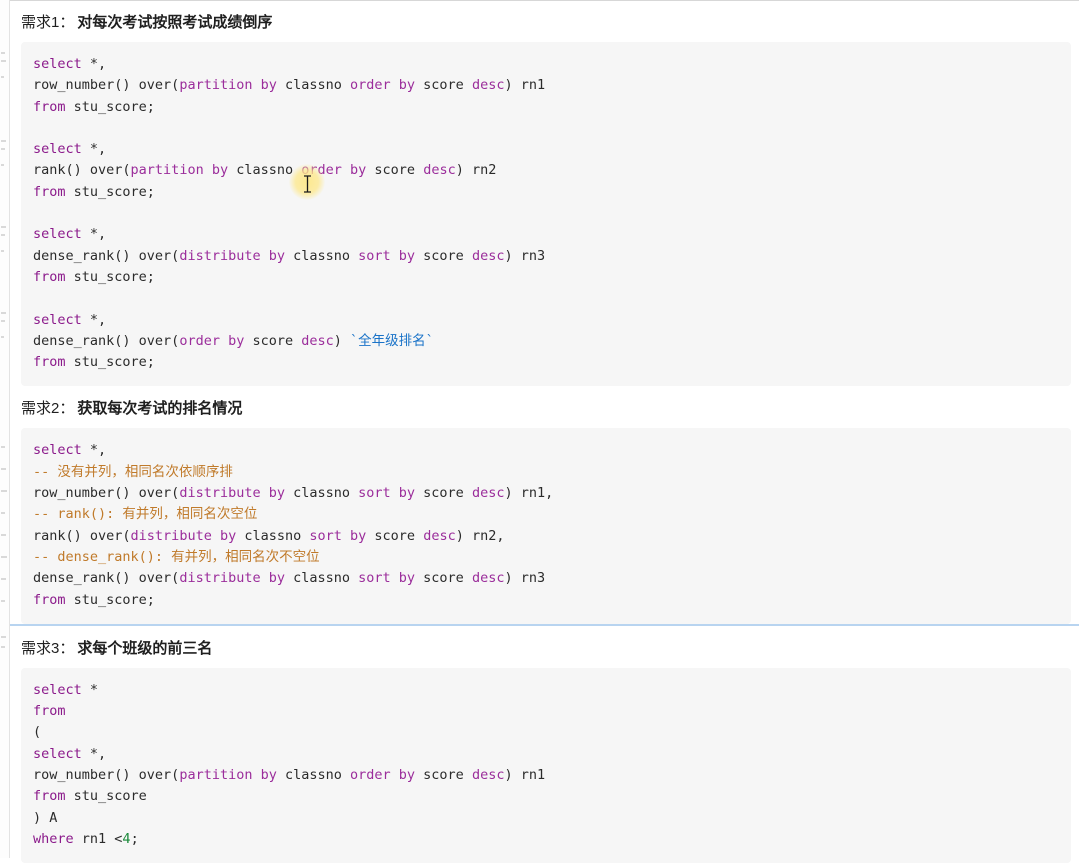  Describe the element at coordinates (544, 21) in the screenshot. I see `section-title-req1: 需求1： 对每次考试按照考试成绩倒序` at that location.